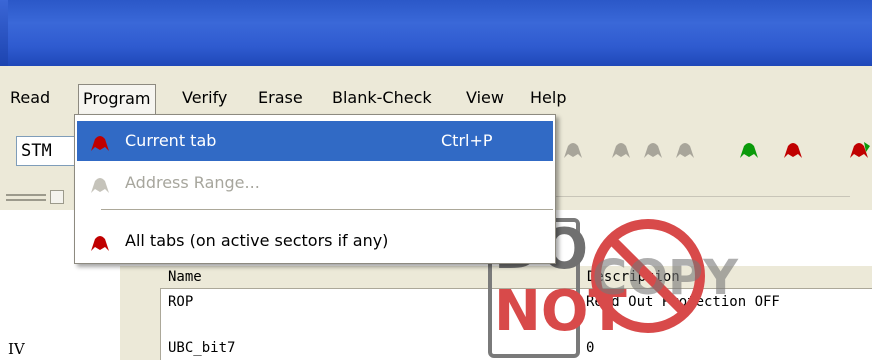 The width and height of the screenshot is (872, 360). I want to click on menu-blank-check: Blank-Check, so click(382, 98).